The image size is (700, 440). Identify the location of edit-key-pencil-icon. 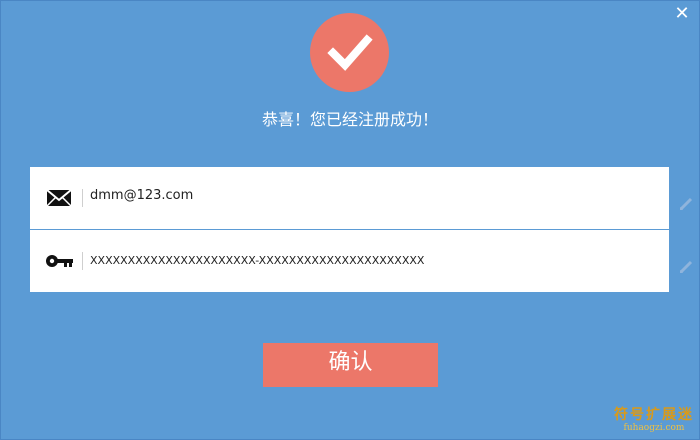
(686, 266).